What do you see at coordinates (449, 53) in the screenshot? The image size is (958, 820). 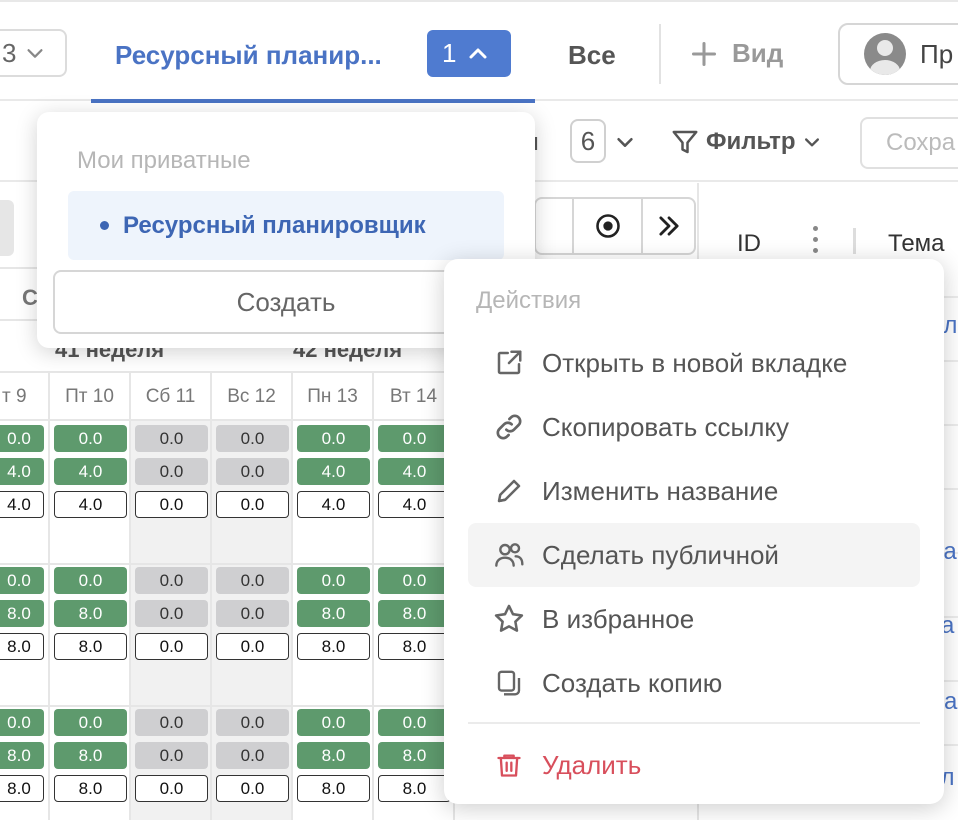 I see `views-count: 1` at bounding box center [449, 53].